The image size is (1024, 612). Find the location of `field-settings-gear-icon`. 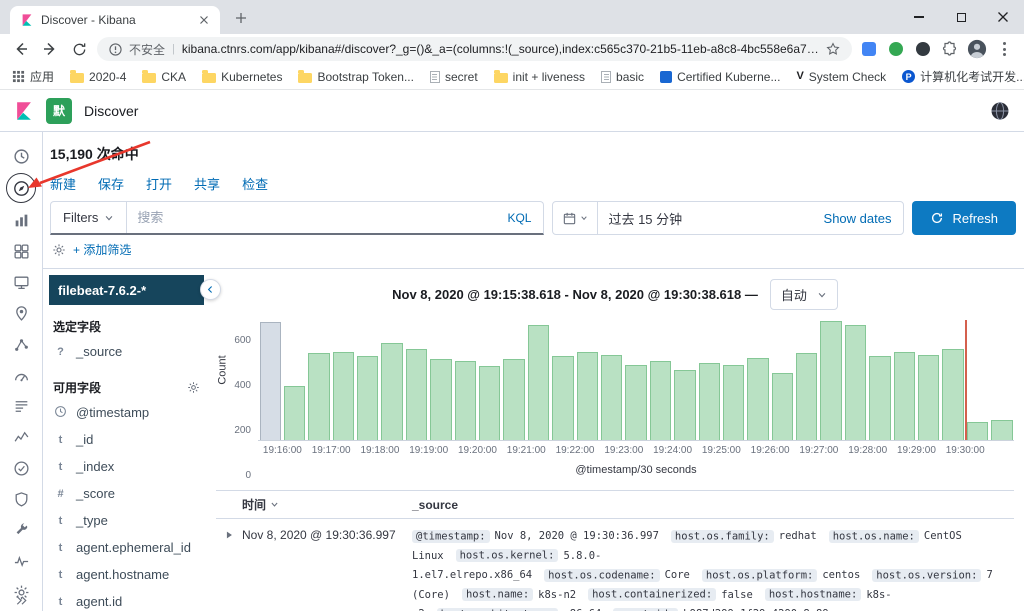

field-settings-gear-icon is located at coordinates (193, 387).